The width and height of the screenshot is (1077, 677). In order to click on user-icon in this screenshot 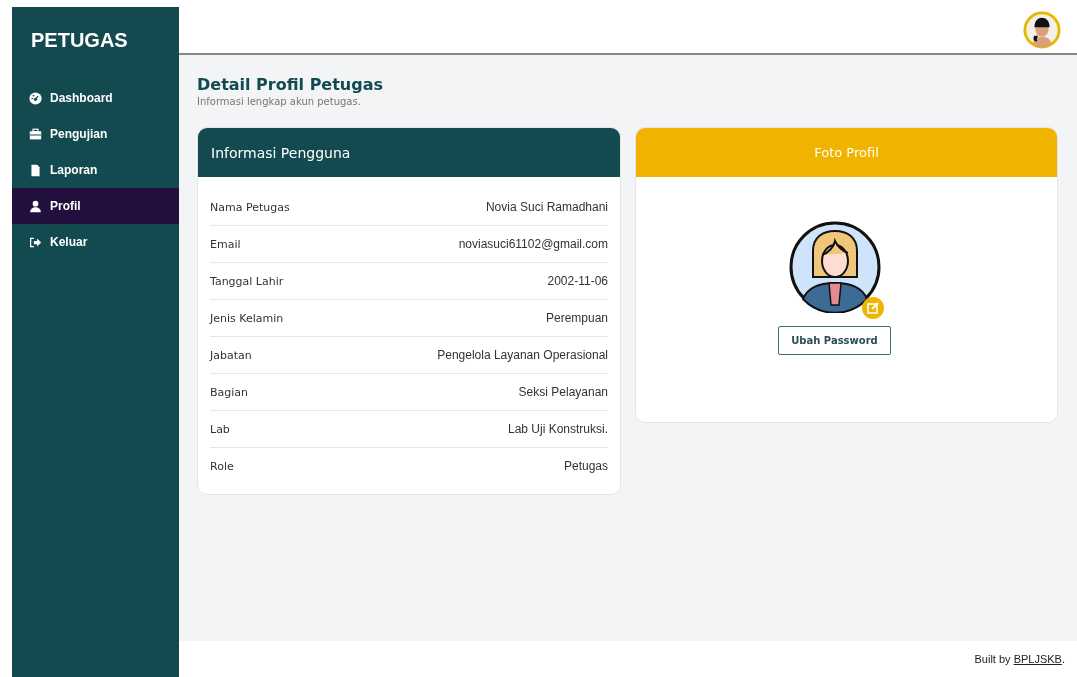, I will do `click(35, 206)`.